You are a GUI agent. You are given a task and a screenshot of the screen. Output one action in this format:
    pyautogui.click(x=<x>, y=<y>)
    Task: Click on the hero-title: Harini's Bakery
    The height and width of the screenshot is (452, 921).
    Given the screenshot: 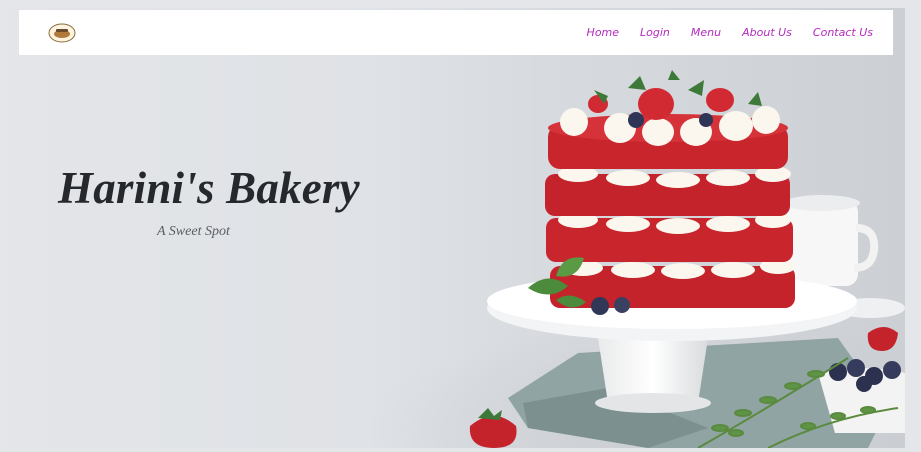 What is the action you would take?
    pyautogui.click(x=209, y=188)
    